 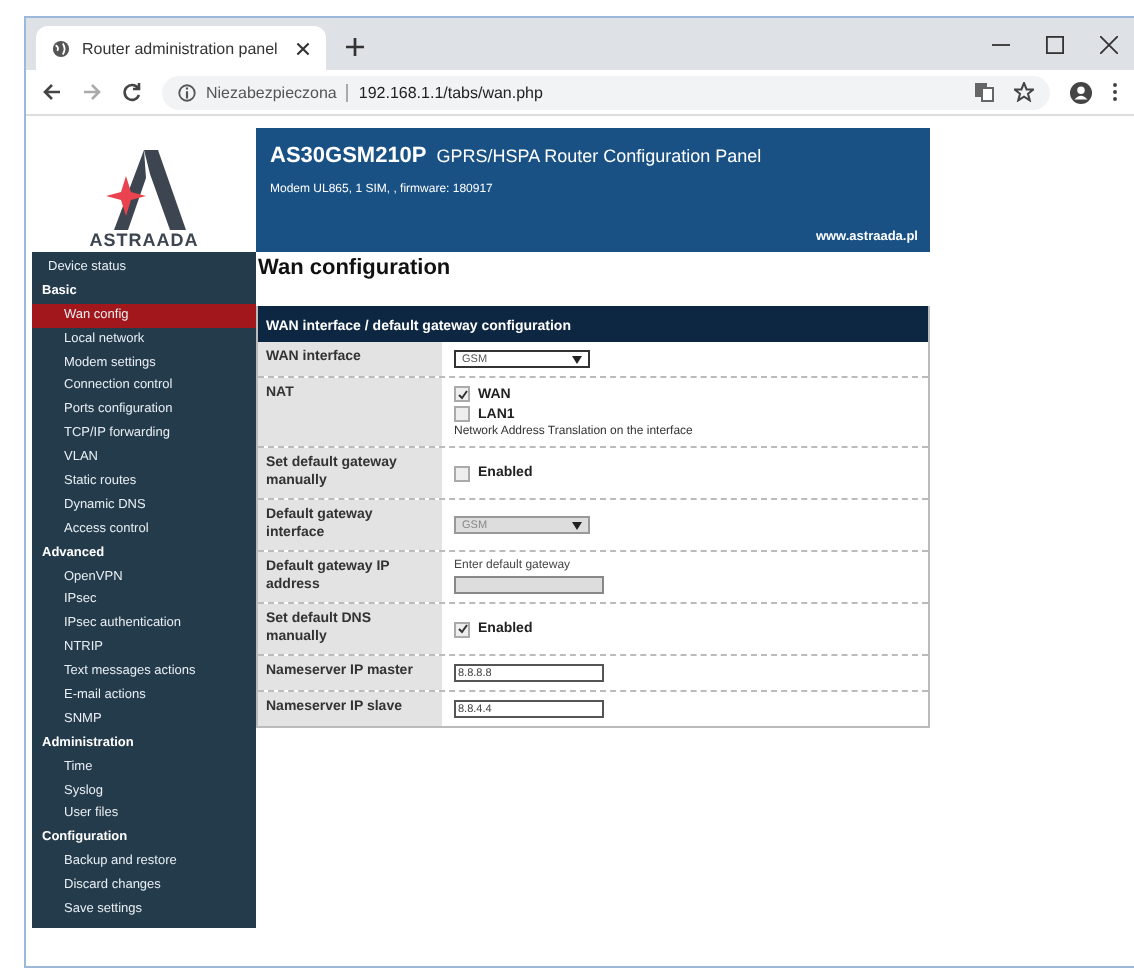 What do you see at coordinates (355, 47) in the screenshot?
I see `new-tab-icon` at bounding box center [355, 47].